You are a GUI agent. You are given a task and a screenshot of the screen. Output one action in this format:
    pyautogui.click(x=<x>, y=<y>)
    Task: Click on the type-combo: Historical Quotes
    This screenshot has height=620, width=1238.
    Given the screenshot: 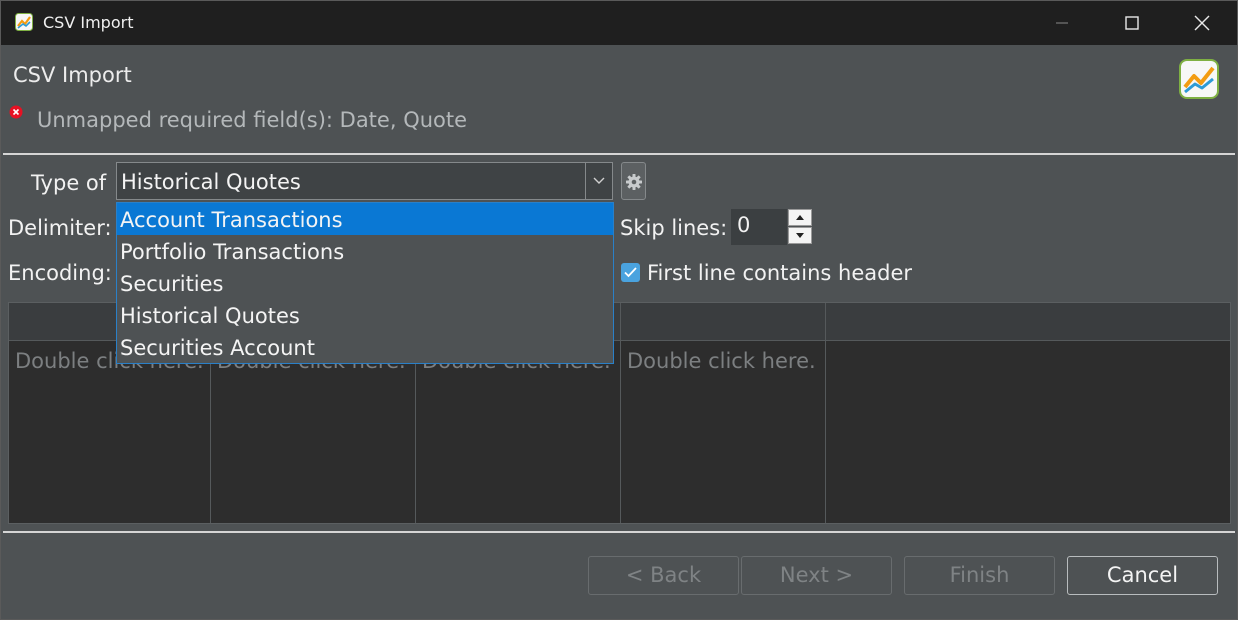 What is the action you would take?
    pyautogui.click(x=364, y=181)
    